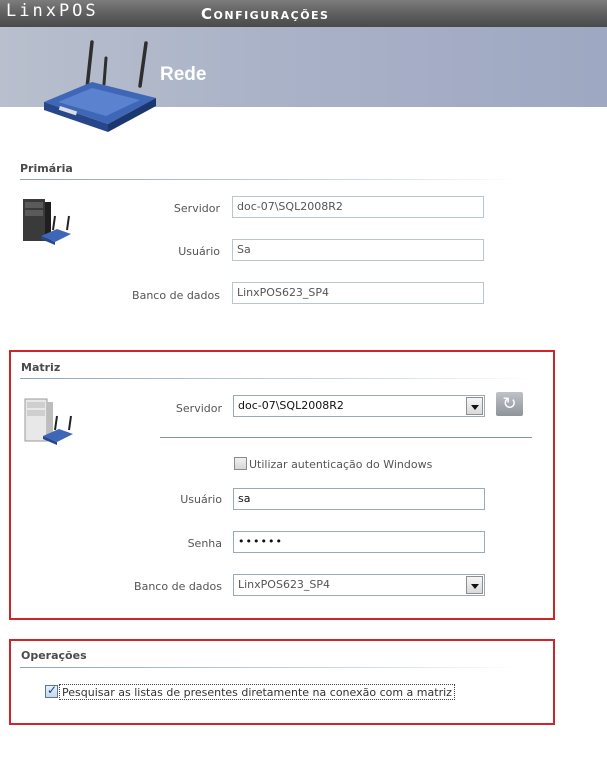 The width and height of the screenshot is (607, 760). What do you see at coordinates (359, 406) in the screenshot?
I see `matriz-servidor-select: doc-07\SQL2008R2` at bounding box center [359, 406].